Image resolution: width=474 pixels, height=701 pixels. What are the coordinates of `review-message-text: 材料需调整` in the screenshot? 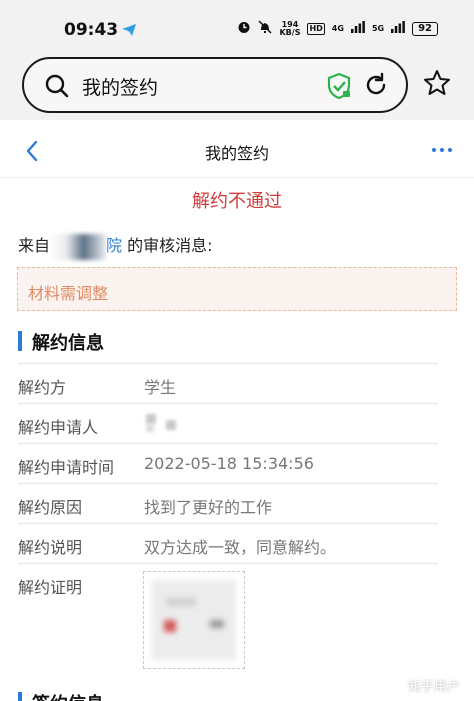 It's located at (68, 293).